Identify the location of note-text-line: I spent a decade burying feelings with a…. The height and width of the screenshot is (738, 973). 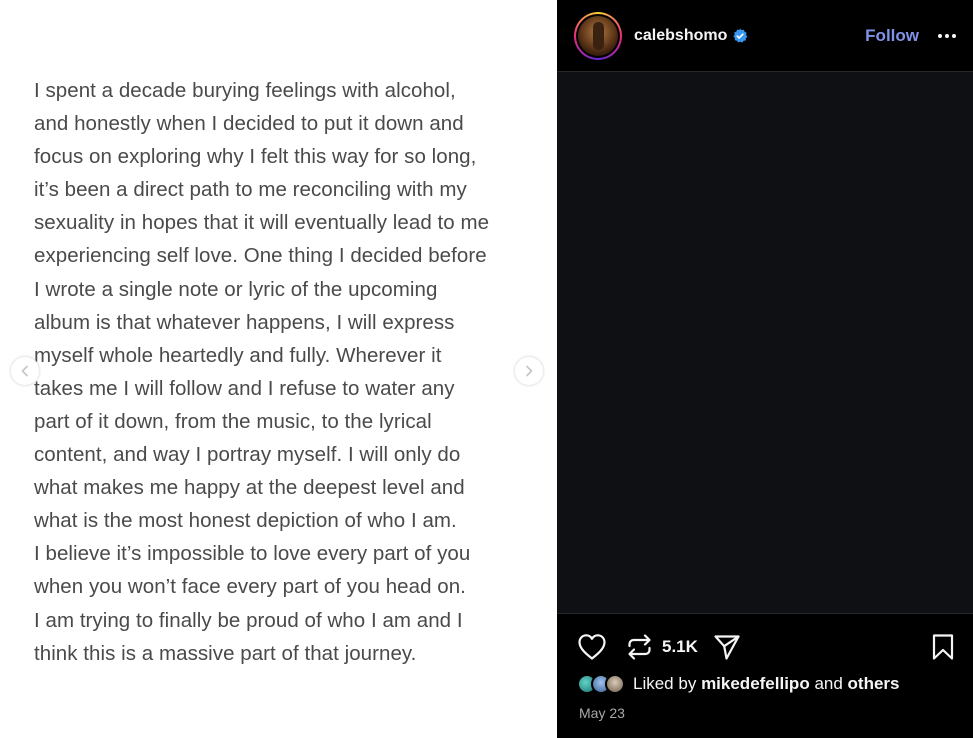
(245, 90).